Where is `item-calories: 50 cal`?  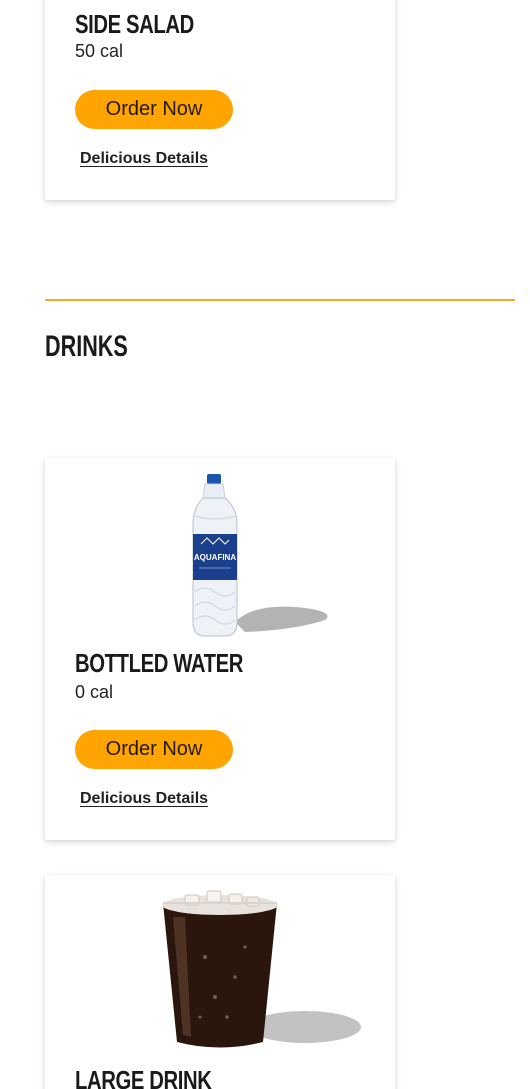 item-calories: 50 cal is located at coordinates (99, 51).